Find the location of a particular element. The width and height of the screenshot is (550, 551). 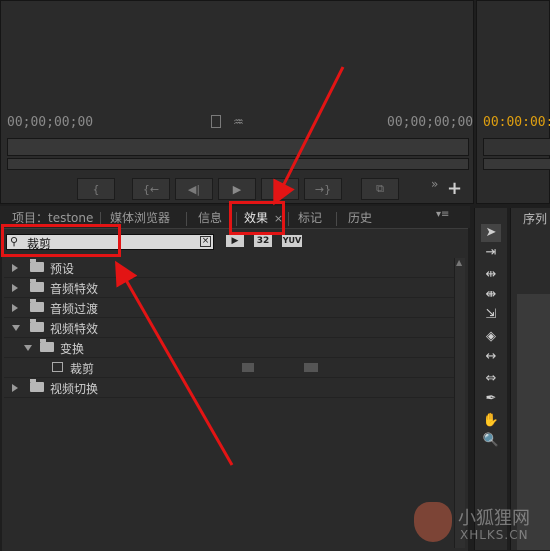

watermark: 小狐狸网 XHLKS.CN is located at coordinates (479, 523).